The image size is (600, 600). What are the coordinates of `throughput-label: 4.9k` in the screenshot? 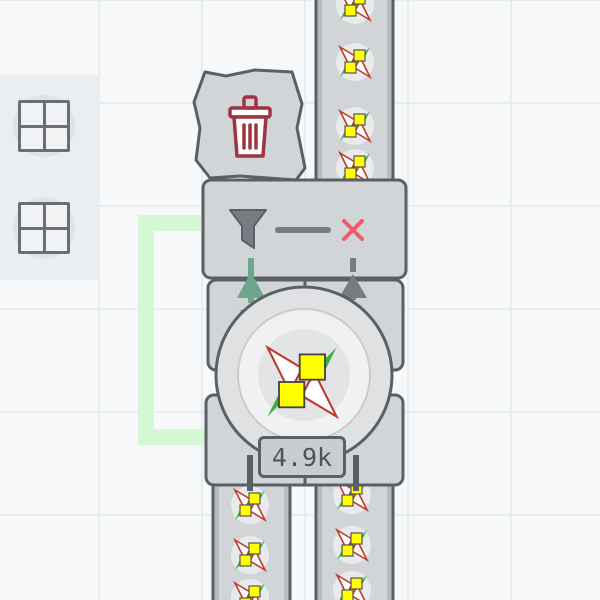 It's located at (302, 457).